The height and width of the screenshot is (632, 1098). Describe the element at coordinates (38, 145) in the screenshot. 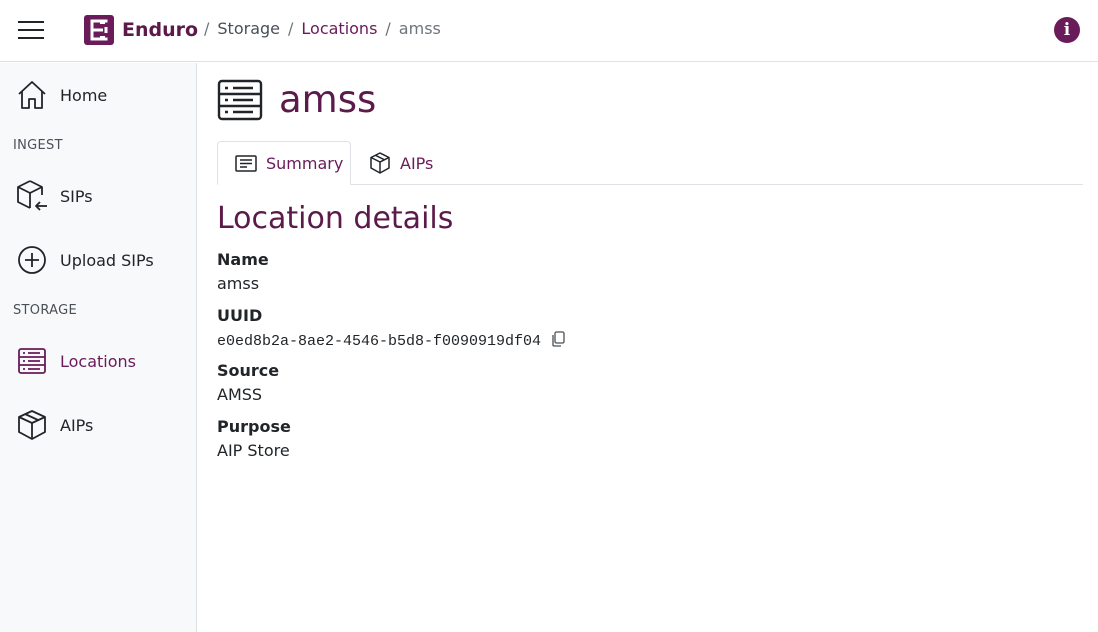

I see `sidebar-section-ingest: INGEST` at that location.